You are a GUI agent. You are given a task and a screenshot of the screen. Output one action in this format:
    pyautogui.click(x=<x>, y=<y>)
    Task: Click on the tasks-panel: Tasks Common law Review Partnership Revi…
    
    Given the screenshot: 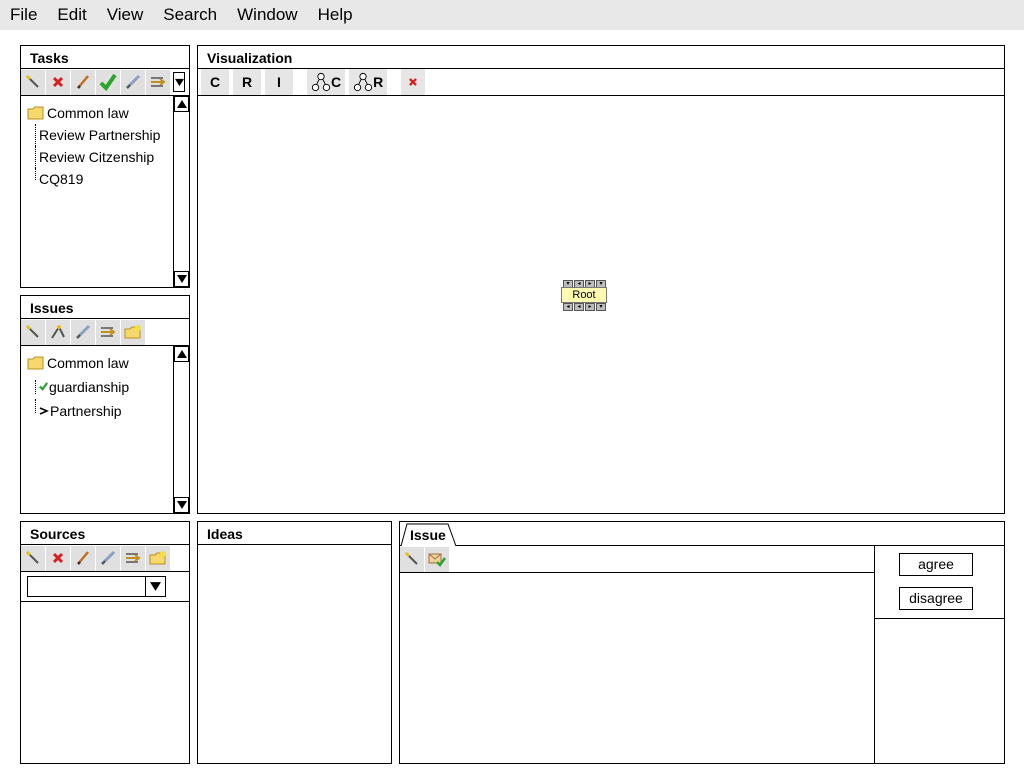 What is the action you would take?
    pyautogui.click(x=105, y=166)
    